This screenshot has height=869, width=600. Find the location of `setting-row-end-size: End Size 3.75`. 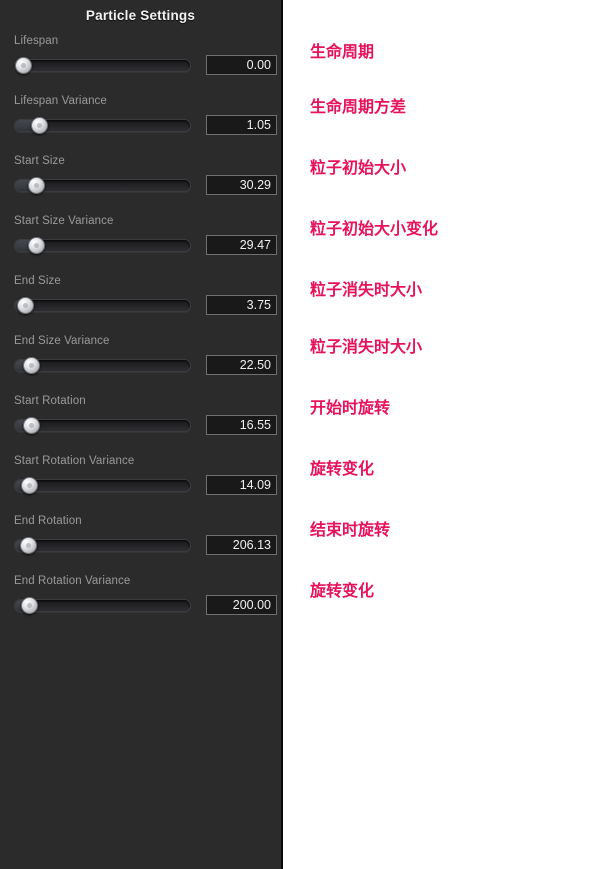

setting-row-end-size: End Size 3.75 is located at coordinates (140, 304).